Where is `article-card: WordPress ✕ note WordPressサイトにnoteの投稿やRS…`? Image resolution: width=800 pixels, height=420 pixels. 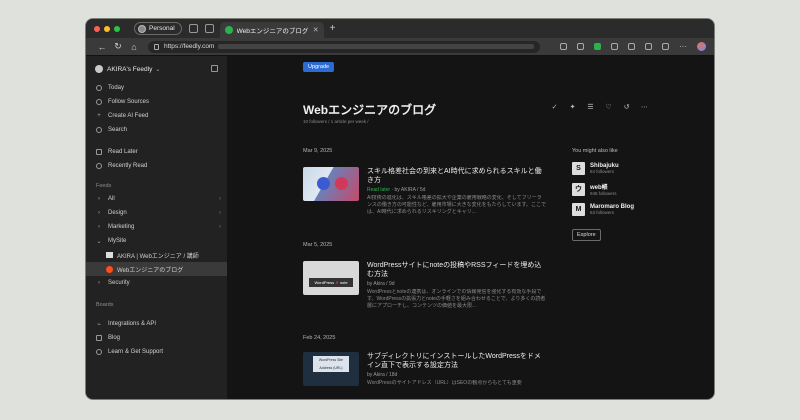
article-card: WordPress ✕ note WordPressサイトにnoteの投稿やRS… is located at coordinates (424, 285).